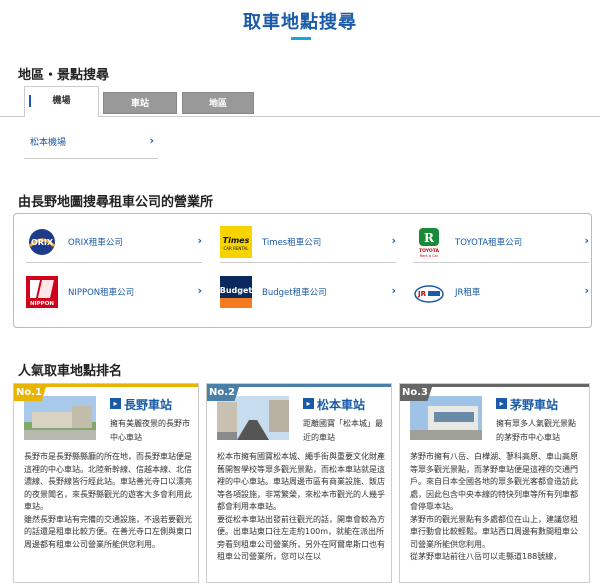 The height and width of the screenshot is (583, 600). Describe the element at coordinates (489, 243) in the screenshot. I see `company-name: TOYOTA租車公司` at that location.